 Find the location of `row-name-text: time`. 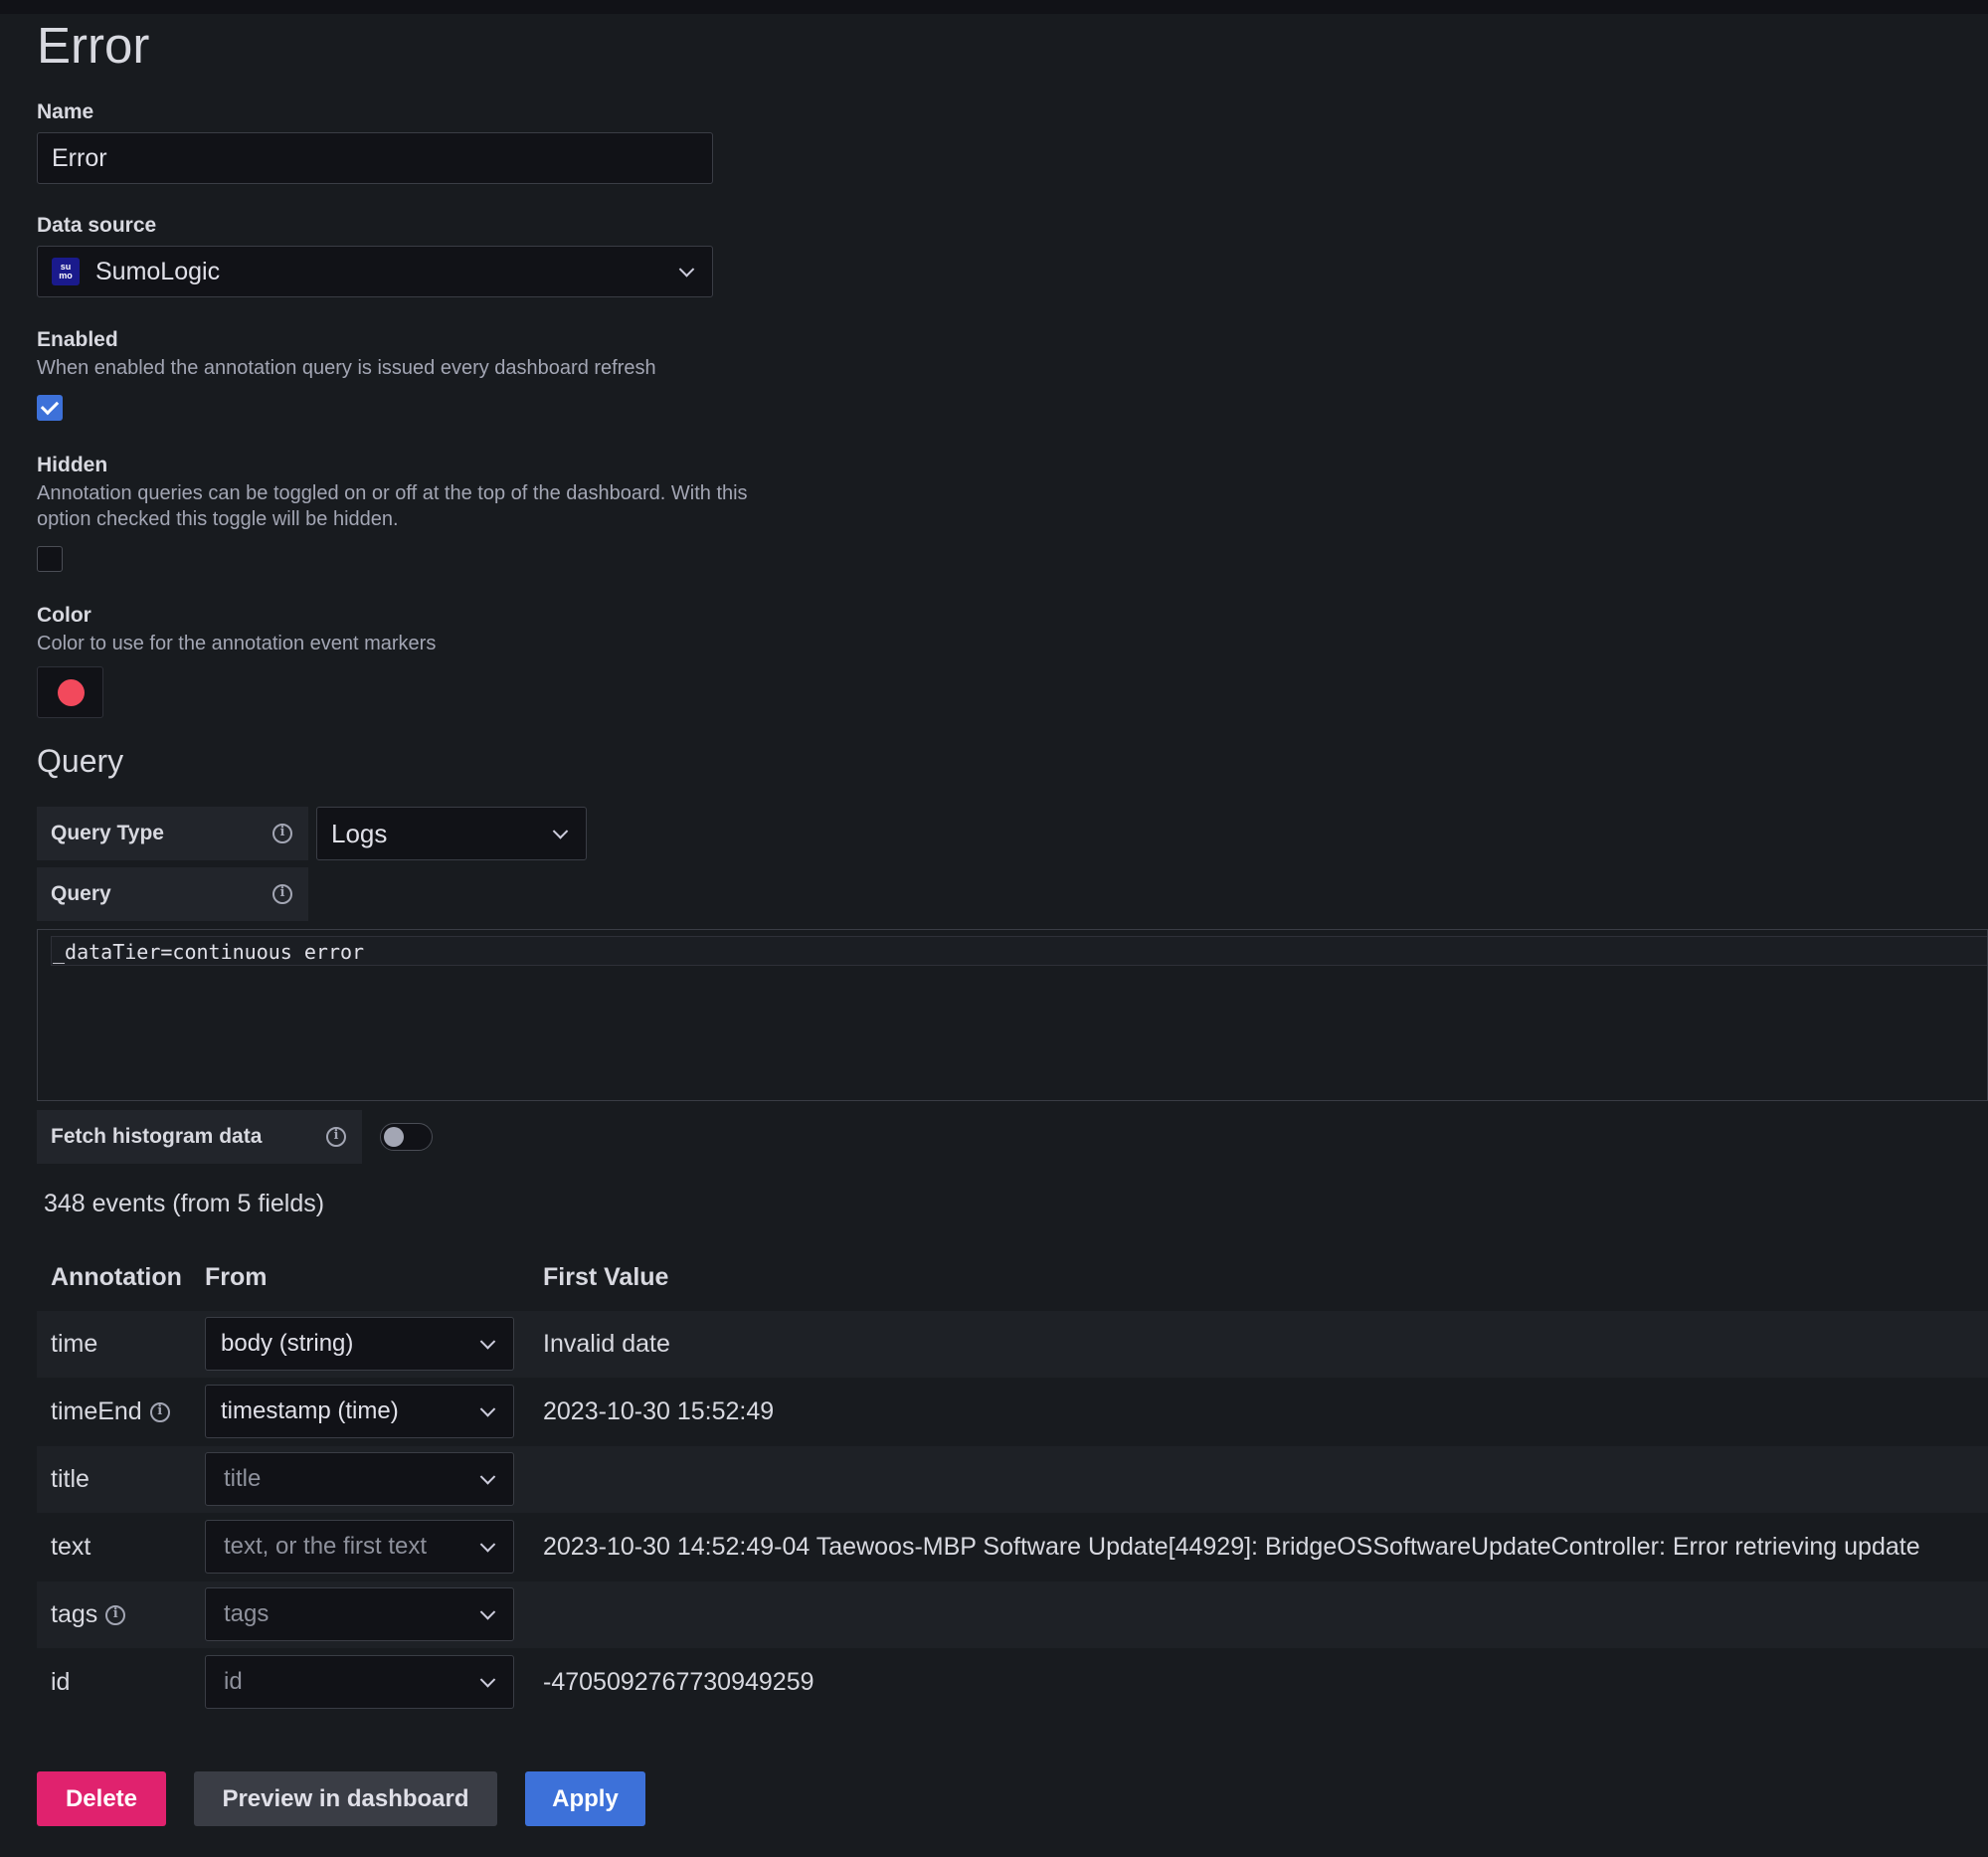

row-name-text: time is located at coordinates (74, 1344).